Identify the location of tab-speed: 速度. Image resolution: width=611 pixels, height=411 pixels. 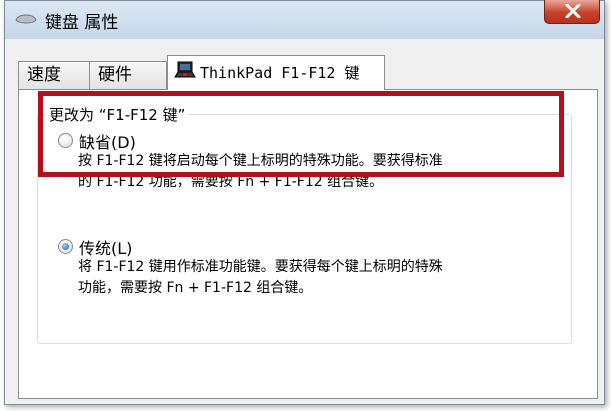
(54, 75).